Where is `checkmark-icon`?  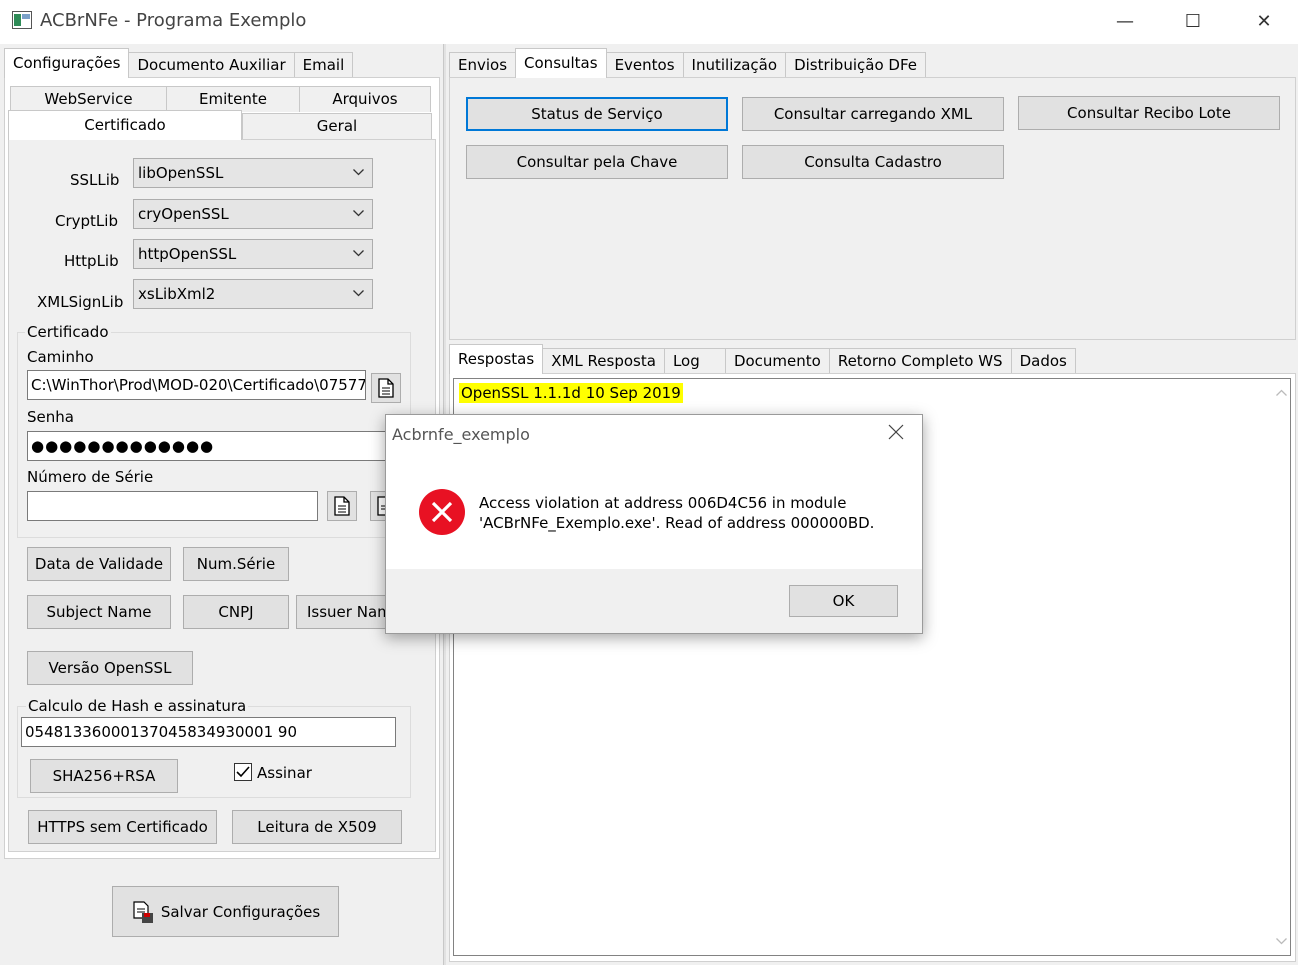 checkmark-icon is located at coordinates (243, 772).